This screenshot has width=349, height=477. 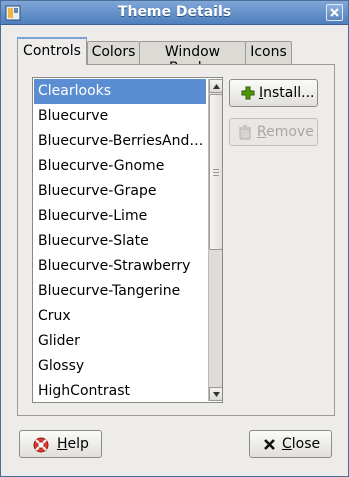 I want to click on tab-colors: Colors, so click(x=113, y=52).